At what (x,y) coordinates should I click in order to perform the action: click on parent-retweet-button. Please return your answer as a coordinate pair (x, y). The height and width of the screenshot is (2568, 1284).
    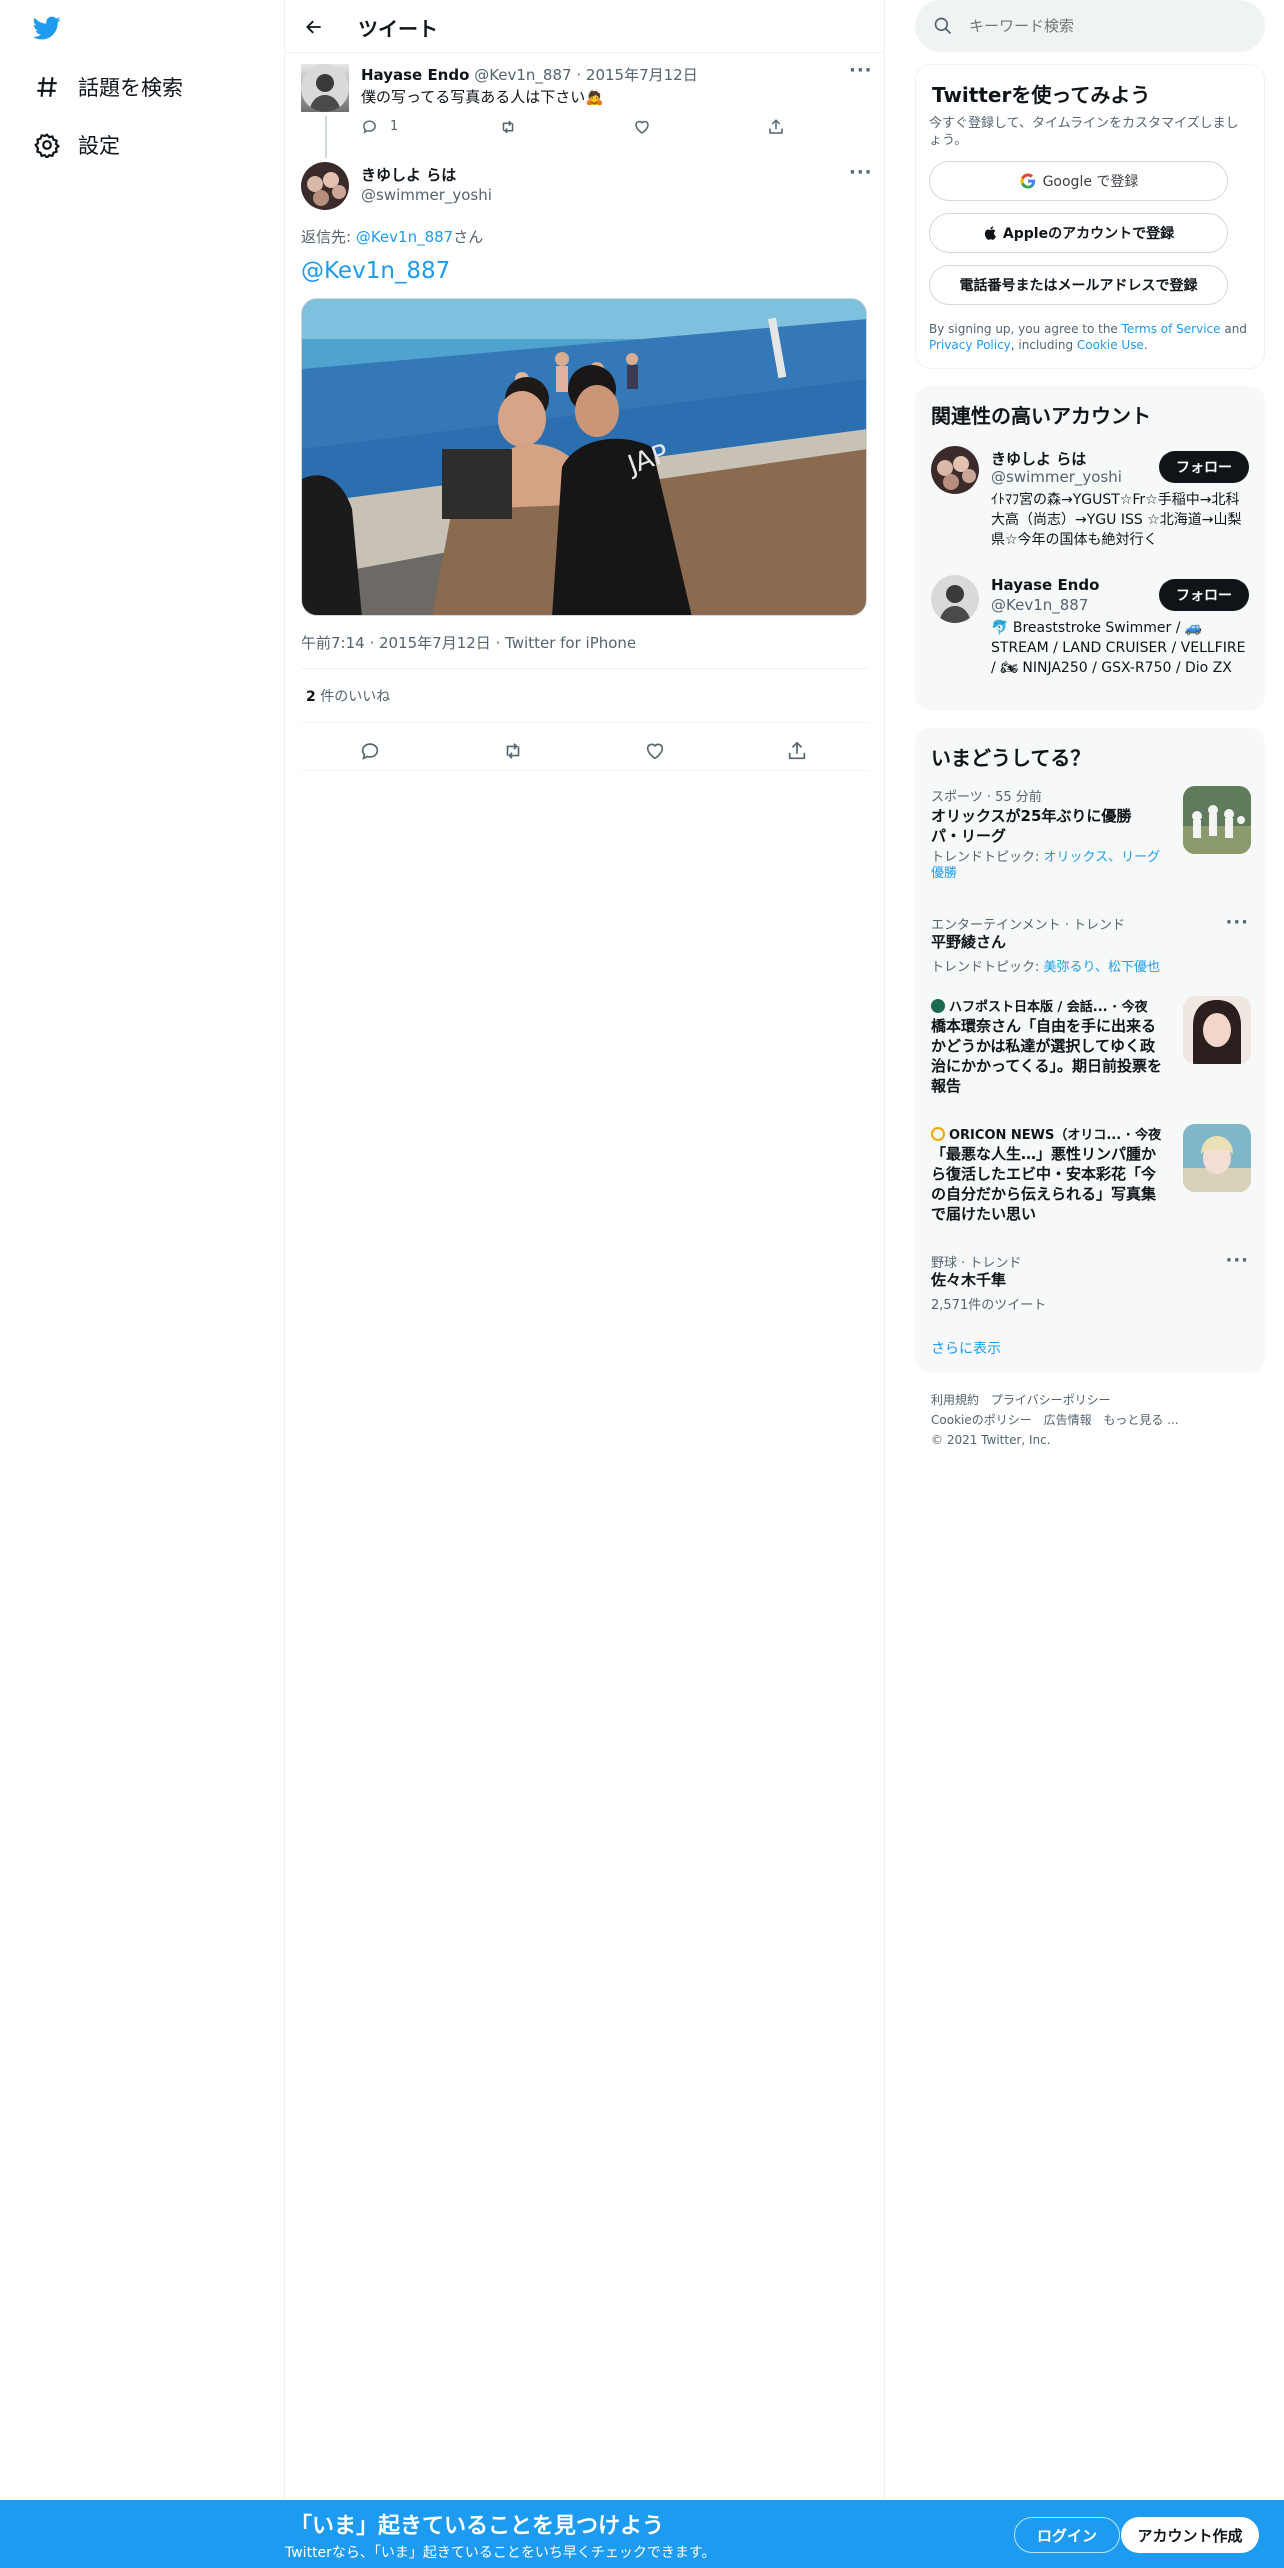
    Looking at the image, I should click on (508, 127).